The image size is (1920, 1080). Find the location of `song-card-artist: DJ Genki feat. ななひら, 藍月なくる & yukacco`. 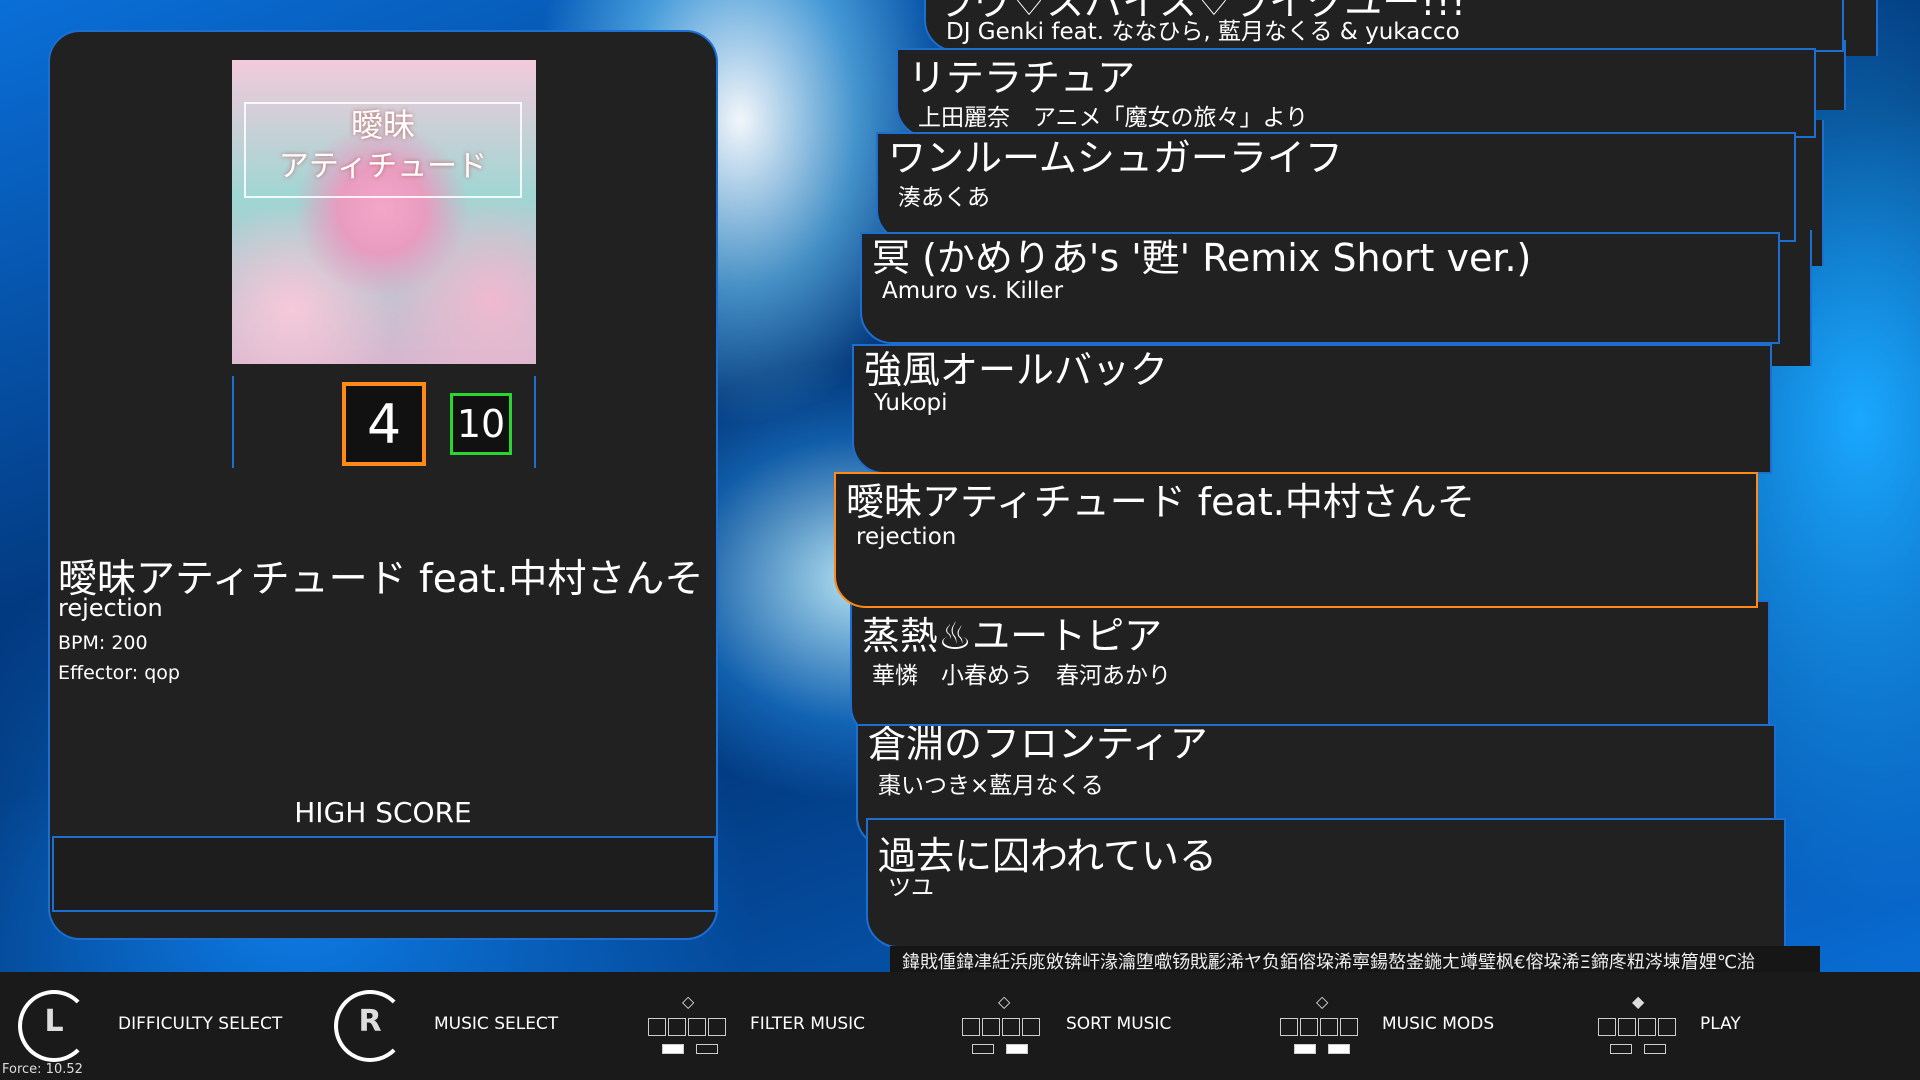

song-card-artist: DJ Genki feat. ななひら, 藍月なくる & yukacco is located at coordinates (1203, 32).